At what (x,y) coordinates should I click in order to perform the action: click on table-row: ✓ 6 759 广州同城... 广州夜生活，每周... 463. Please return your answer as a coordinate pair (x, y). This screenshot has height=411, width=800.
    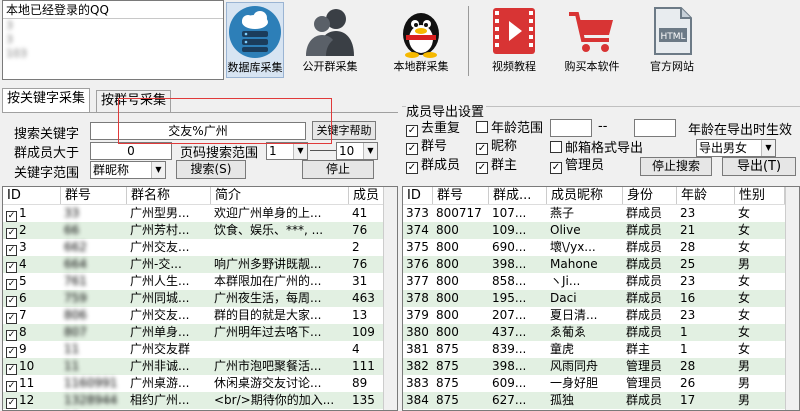
    Looking at the image, I should click on (200, 298).